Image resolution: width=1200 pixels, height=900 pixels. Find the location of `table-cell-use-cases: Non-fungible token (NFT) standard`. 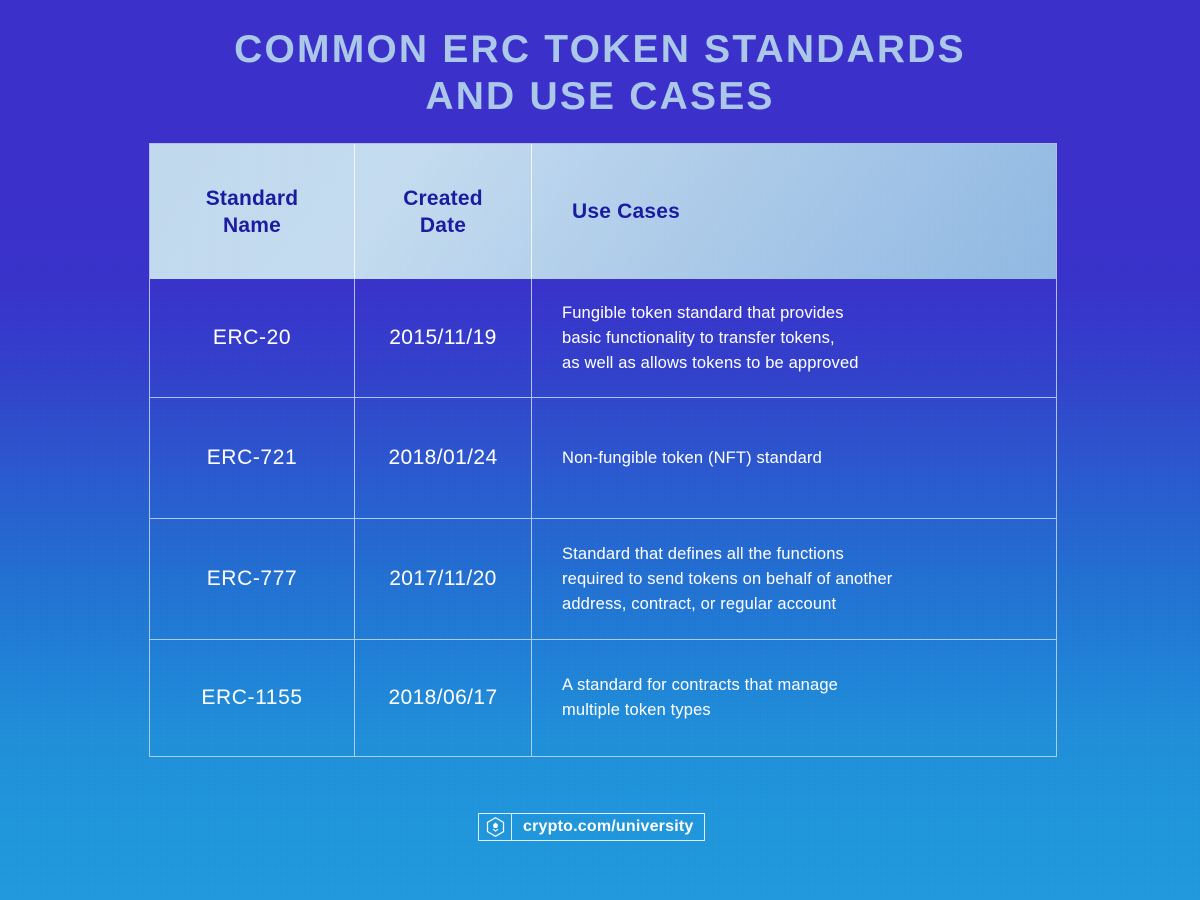

table-cell-use-cases: Non-fungible token (NFT) standard is located at coordinates (794, 458).